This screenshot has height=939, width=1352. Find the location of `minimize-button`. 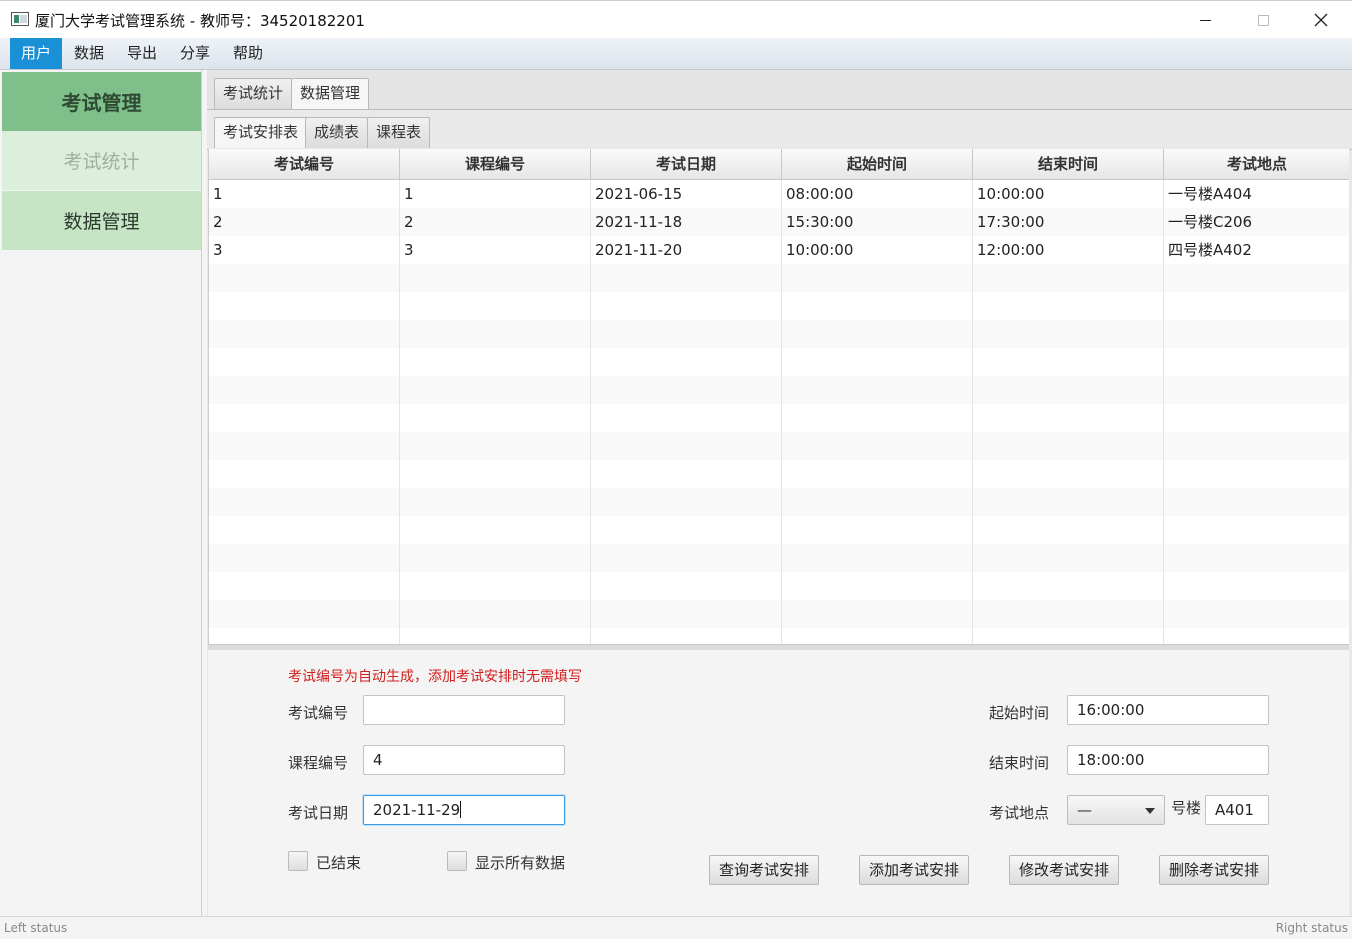

minimize-button is located at coordinates (1205, 20).